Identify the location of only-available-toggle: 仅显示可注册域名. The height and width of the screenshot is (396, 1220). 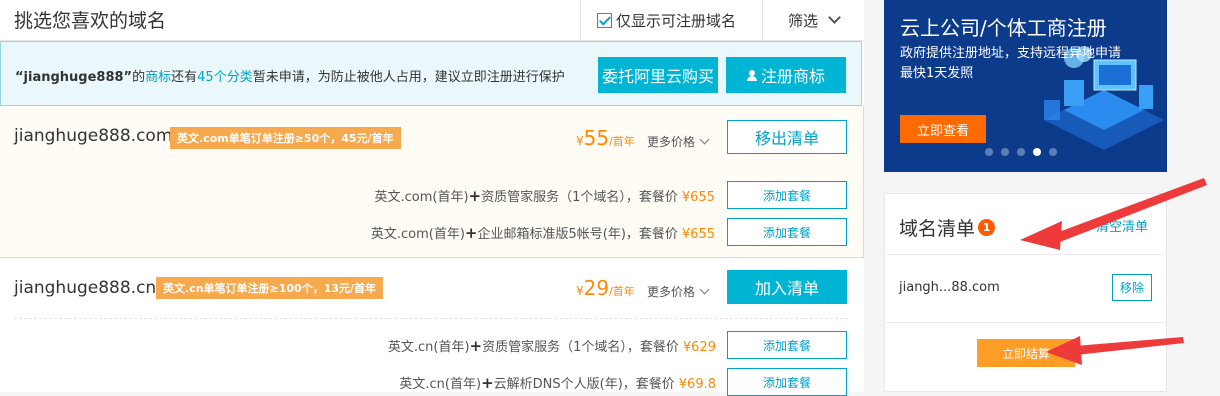
(671, 20).